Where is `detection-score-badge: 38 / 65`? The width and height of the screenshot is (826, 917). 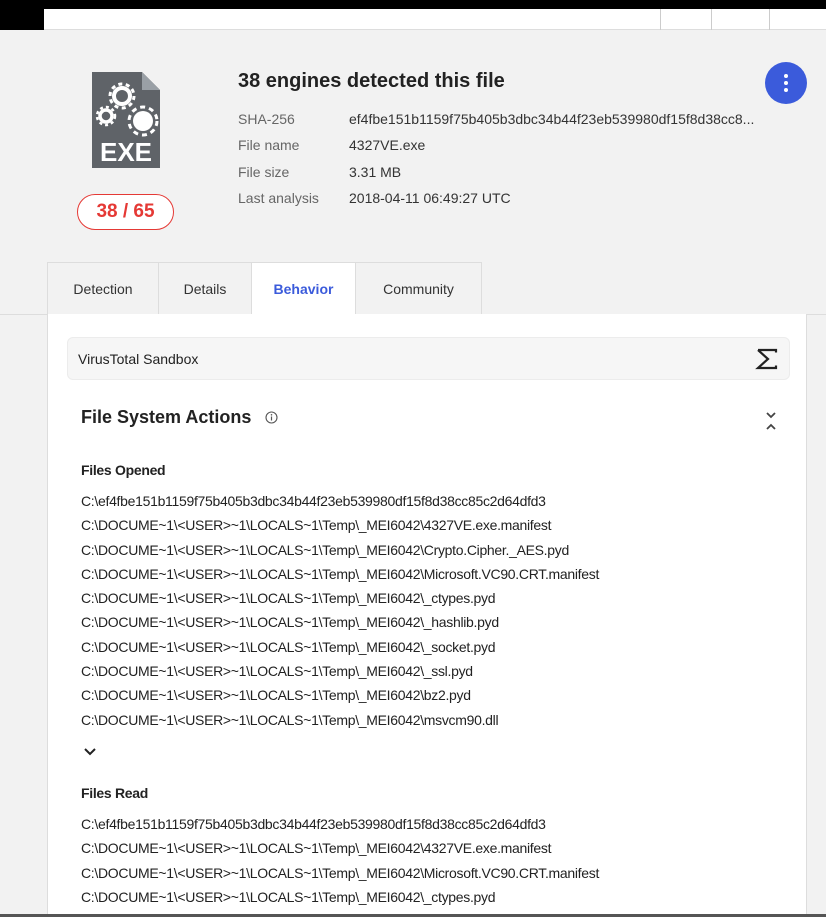
detection-score-badge: 38 / 65 is located at coordinates (125, 212).